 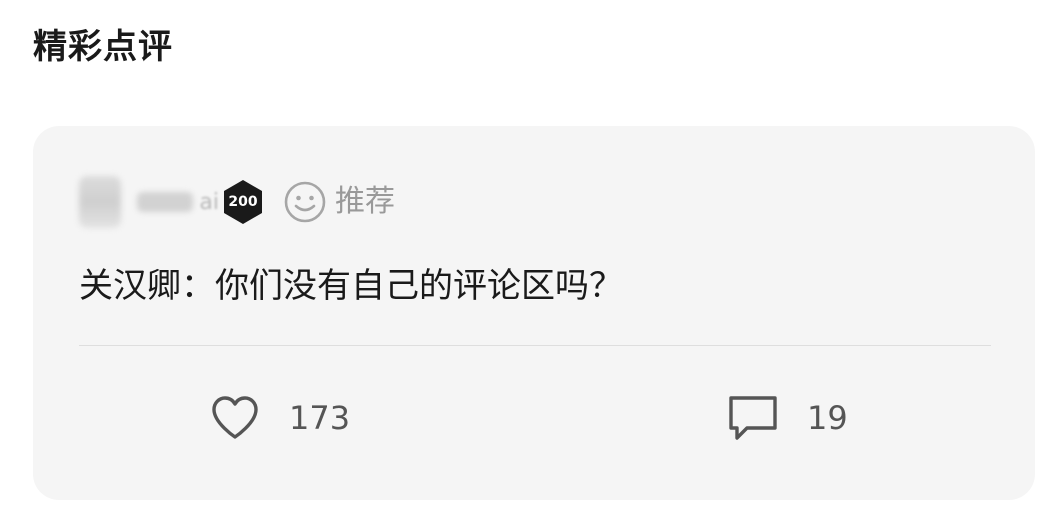 What do you see at coordinates (305, 202) in the screenshot?
I see `smile-icon` at bounding box center [305, 202].